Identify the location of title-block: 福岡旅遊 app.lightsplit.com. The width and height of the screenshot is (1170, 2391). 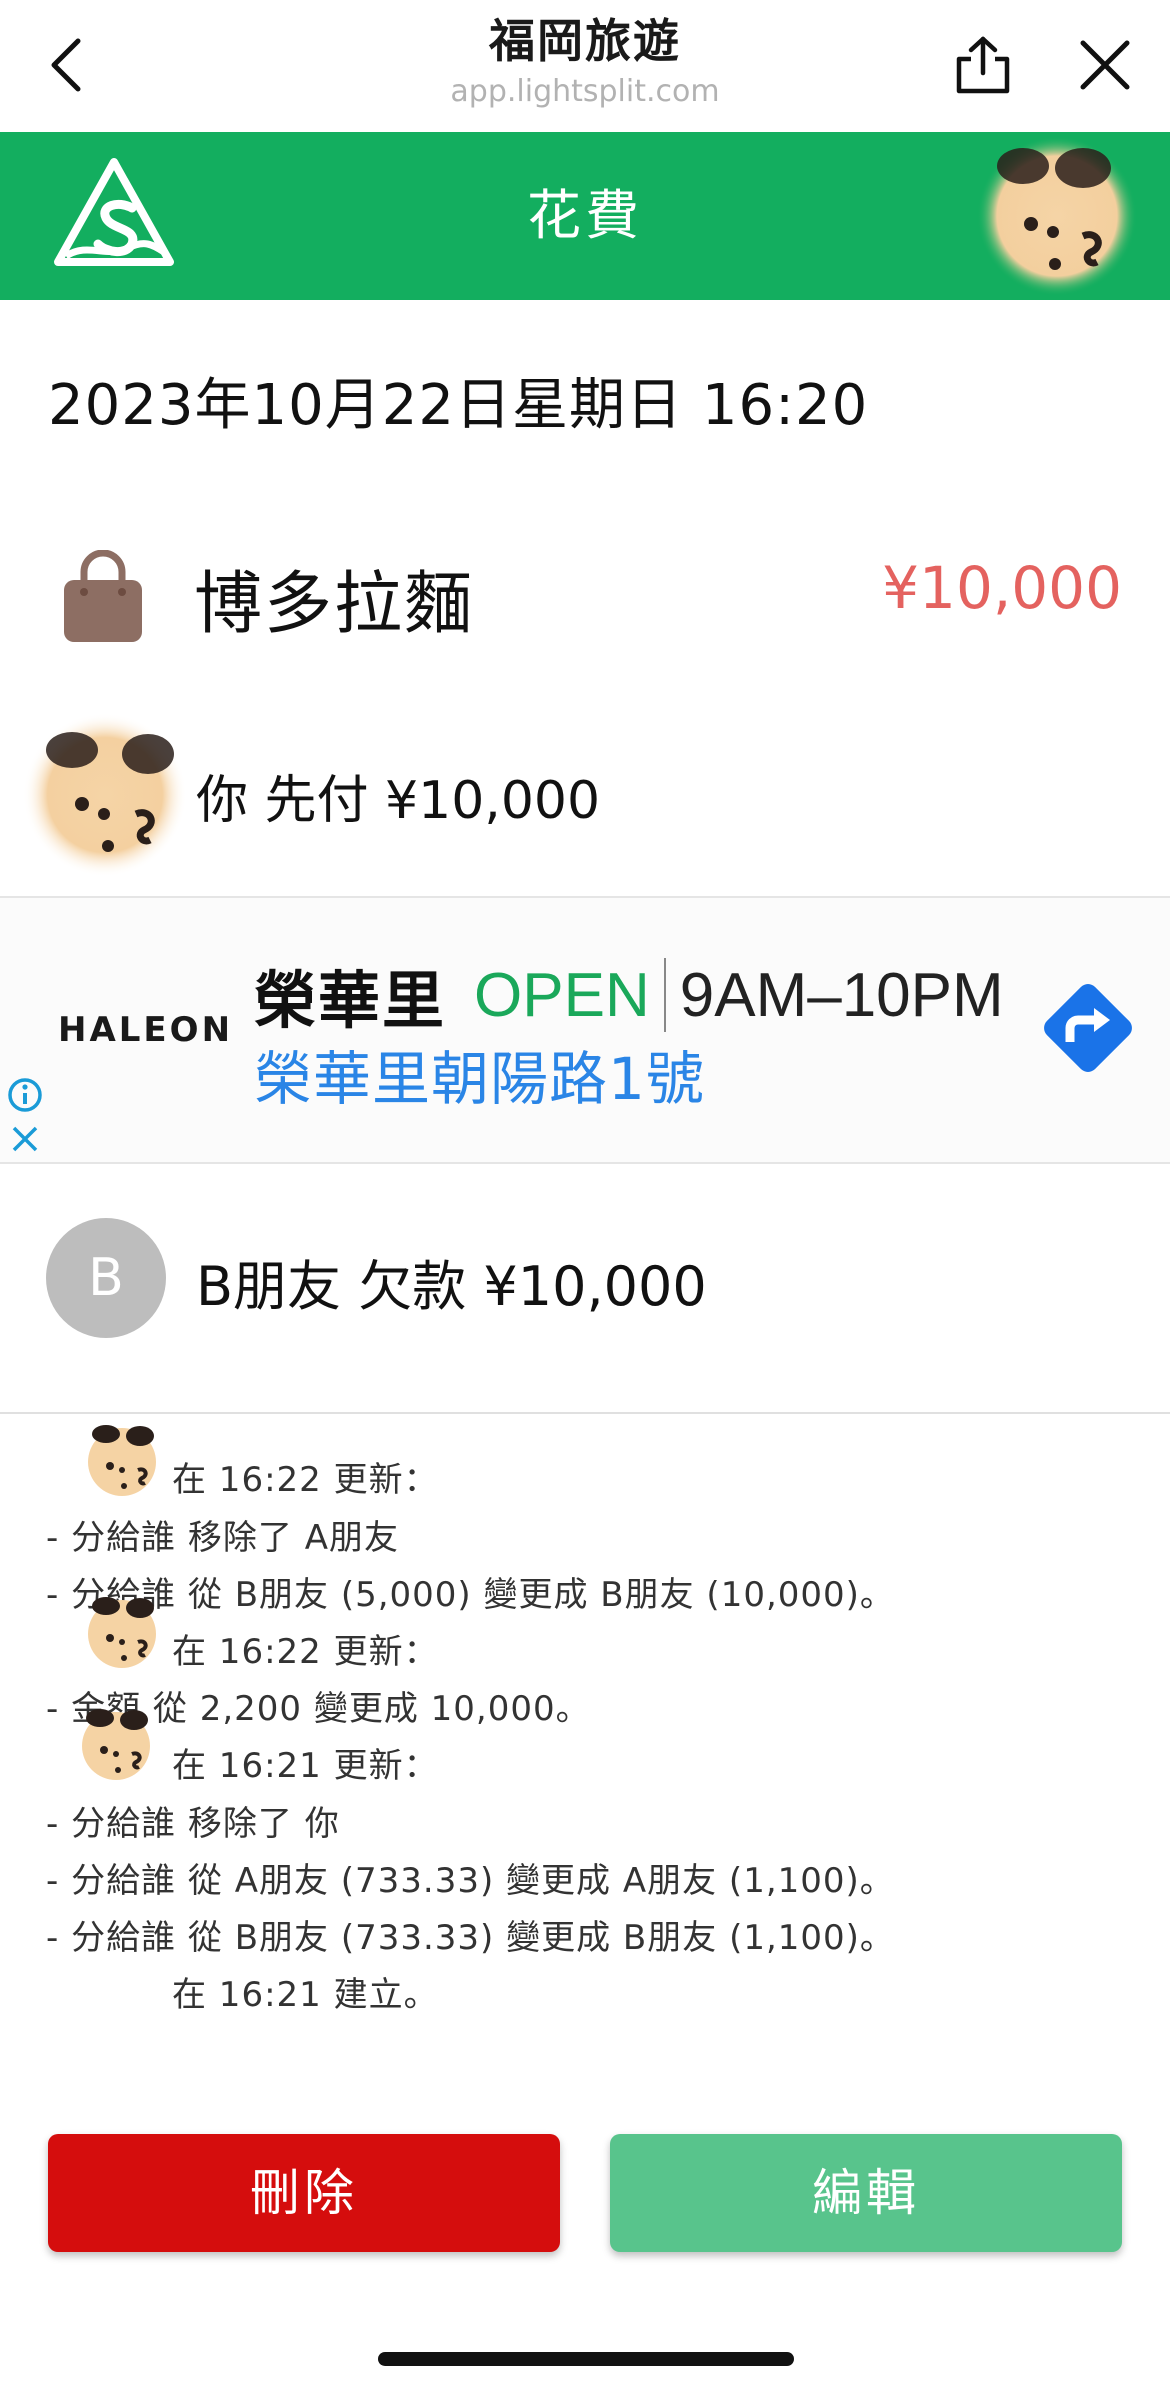
(585, 61).